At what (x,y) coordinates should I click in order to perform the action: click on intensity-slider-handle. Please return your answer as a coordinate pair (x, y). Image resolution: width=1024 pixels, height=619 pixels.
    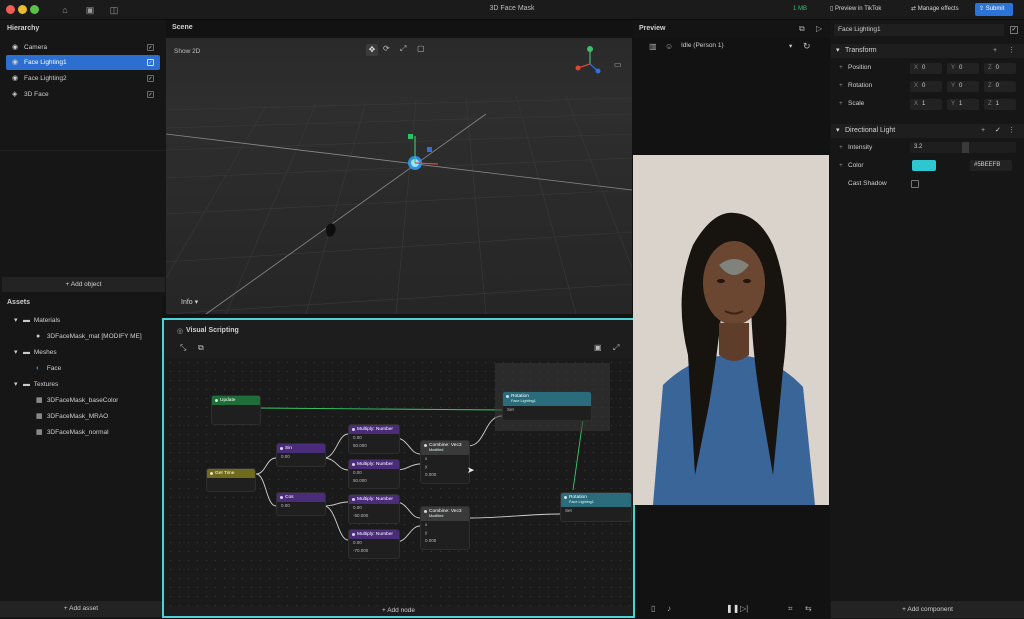
    Looking at the image, I should click on (965, 147).